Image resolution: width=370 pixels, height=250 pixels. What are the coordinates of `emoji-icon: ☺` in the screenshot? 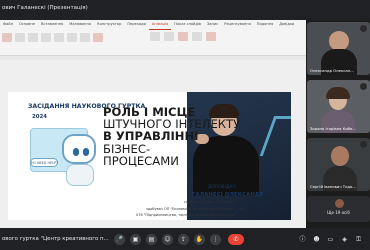 It's located at (167, 239).